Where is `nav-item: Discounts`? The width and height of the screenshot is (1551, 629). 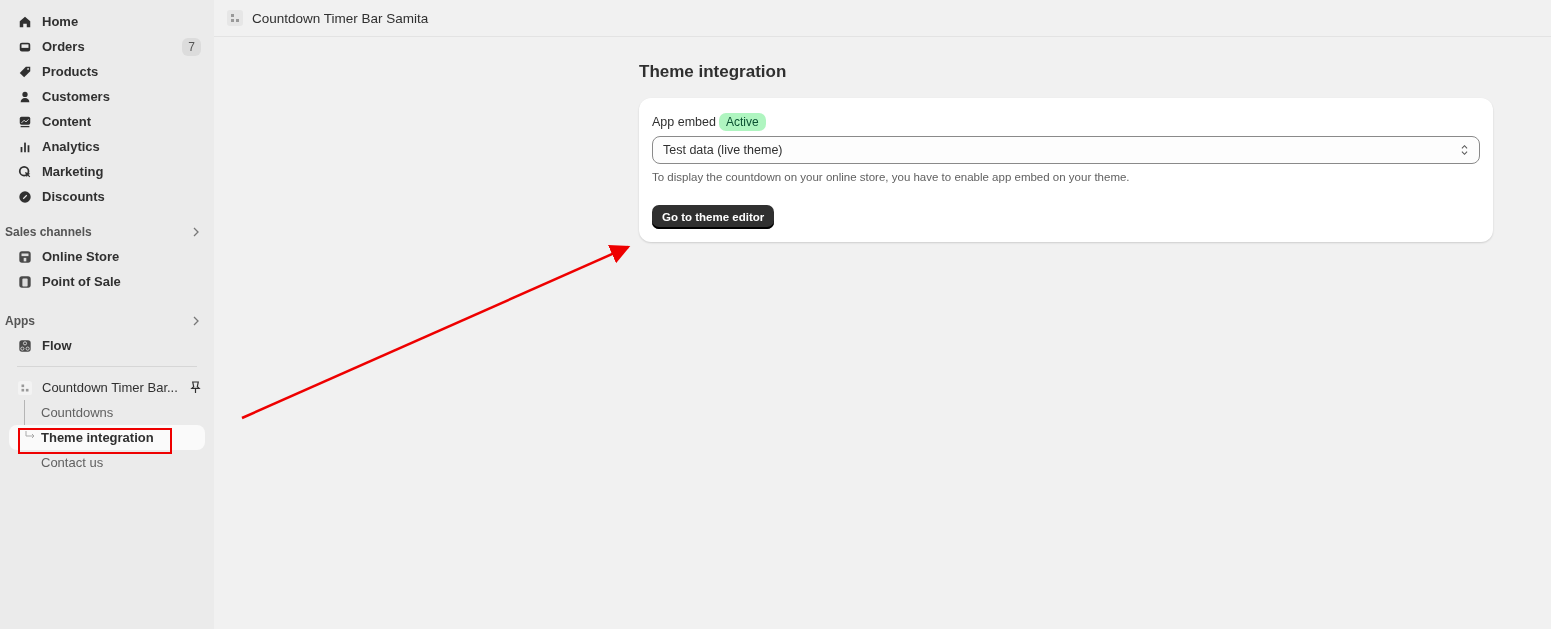 nav-item: Discounts is located at coordinates (107, 196).